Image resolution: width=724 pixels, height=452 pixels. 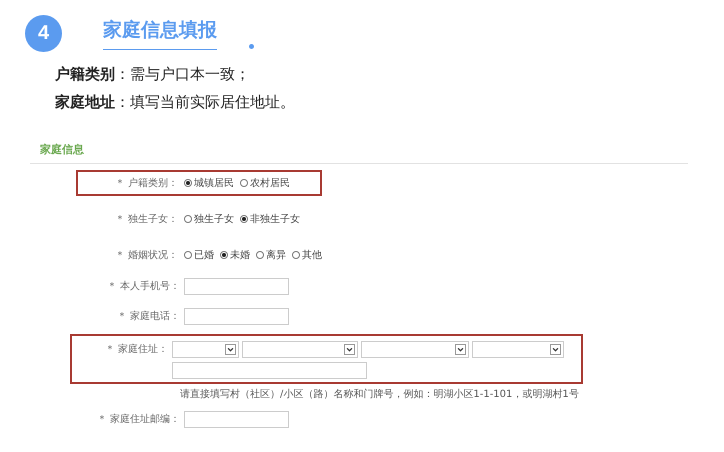 What do you see at coordinates (265, 183) in the screenshot?
I see `radio-option: 农村居民` at bounding box center [265, 183].